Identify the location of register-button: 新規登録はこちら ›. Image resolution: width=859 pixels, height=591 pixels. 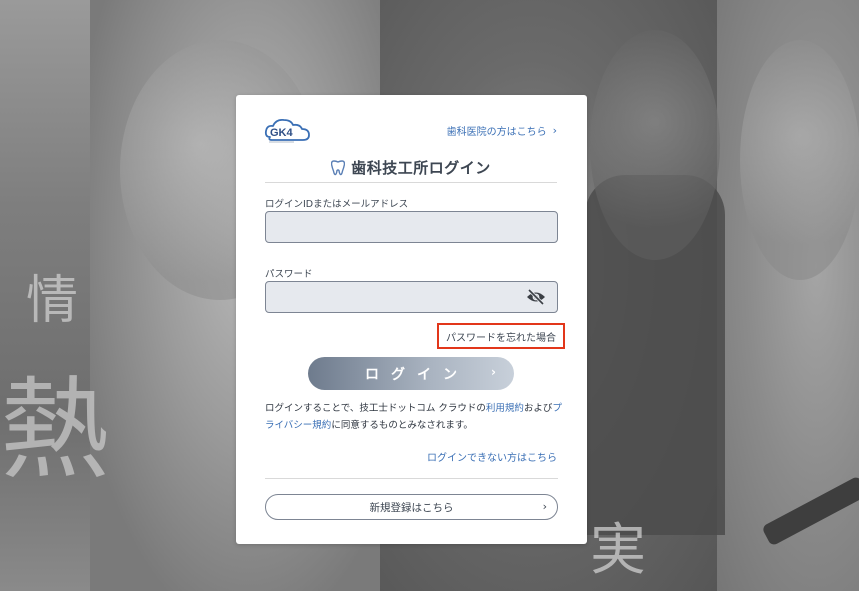
(411, 507).